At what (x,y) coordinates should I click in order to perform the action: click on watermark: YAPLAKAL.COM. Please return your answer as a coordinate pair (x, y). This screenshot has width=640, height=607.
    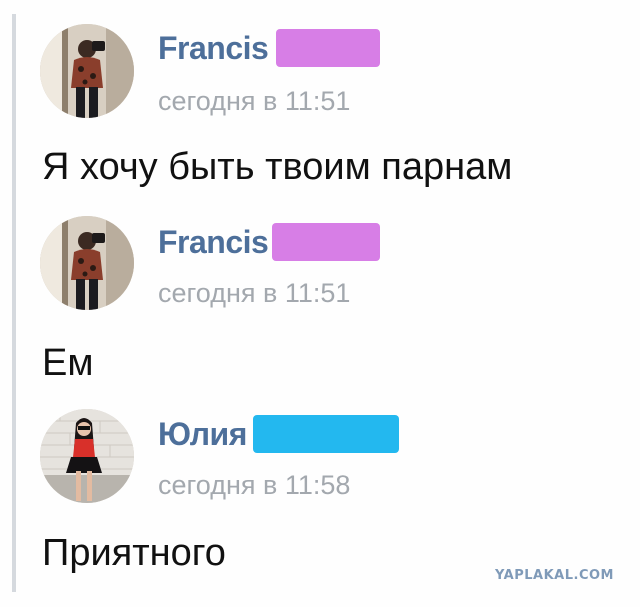
    Looking at the image, I should click on (554, 575).